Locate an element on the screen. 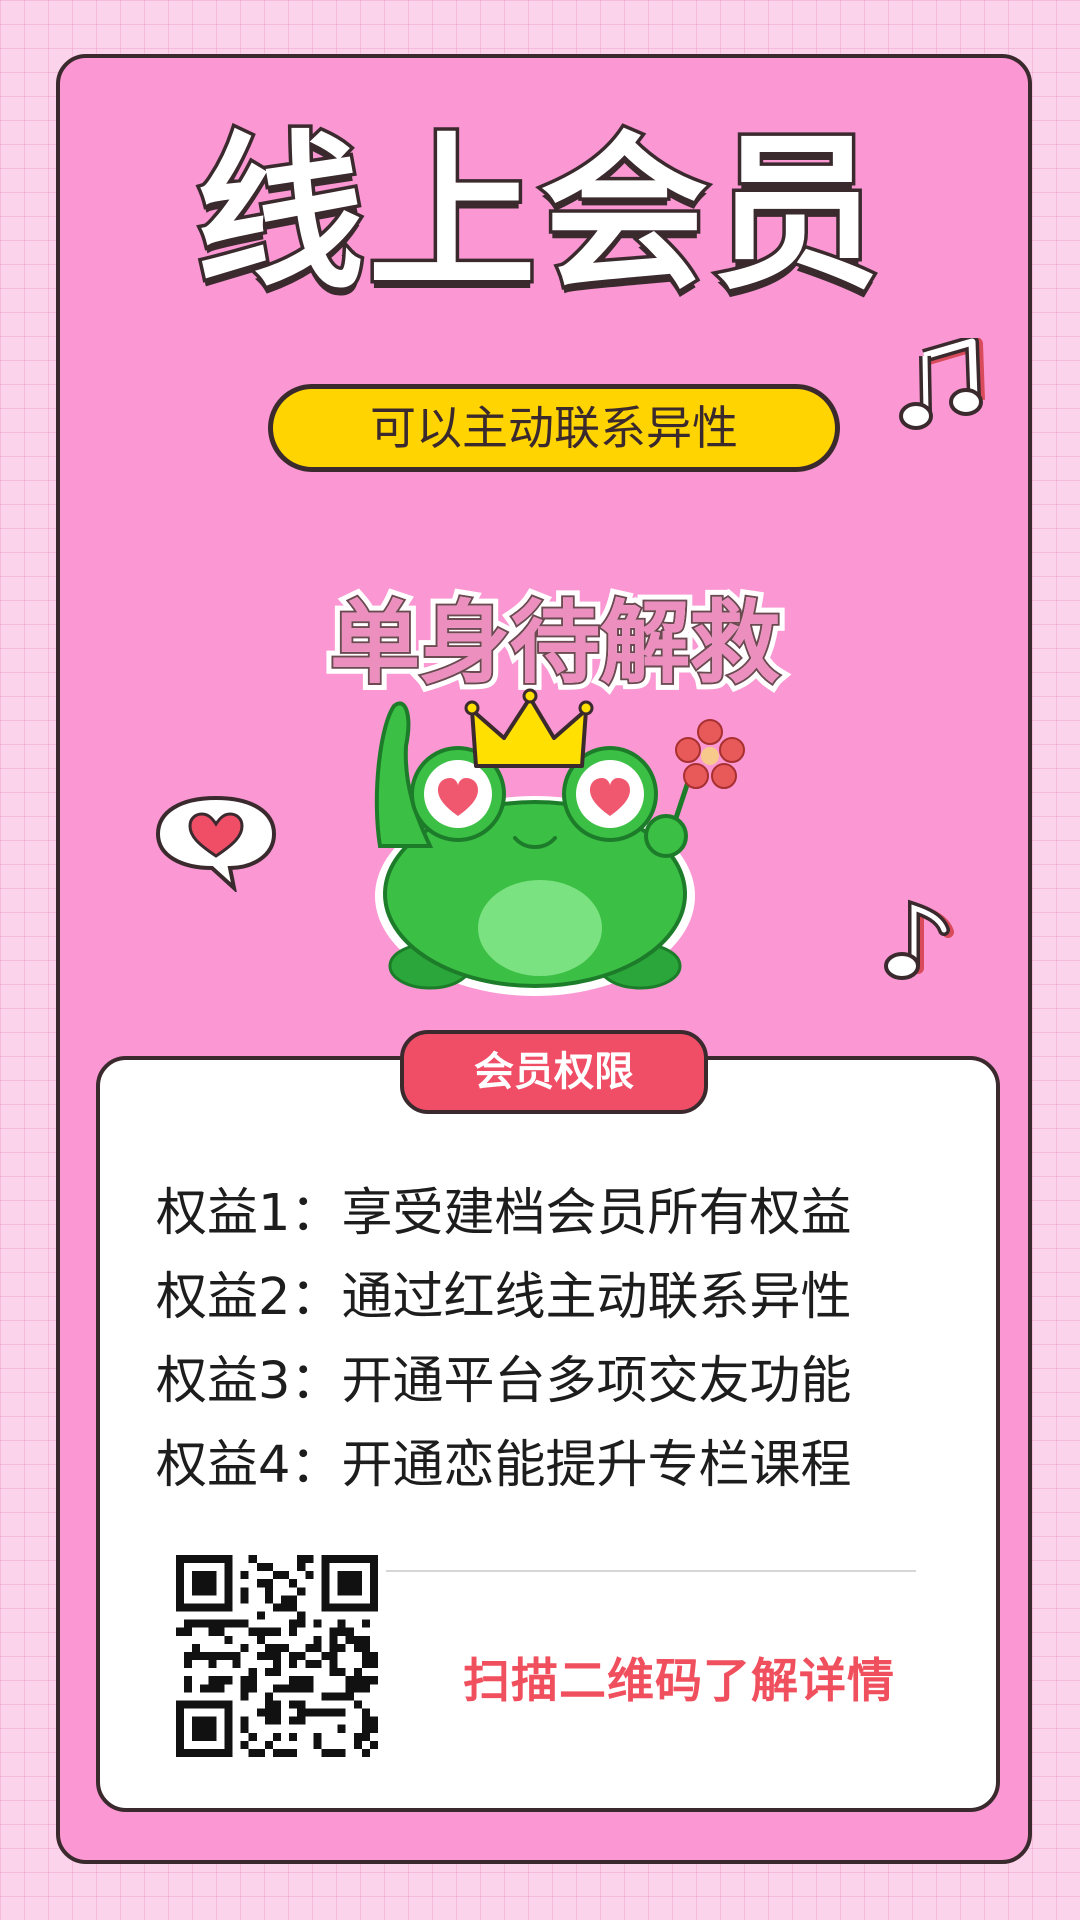  scan-qr-text: 扫描二维码了解详情 is located at coordinates (679, 1681).